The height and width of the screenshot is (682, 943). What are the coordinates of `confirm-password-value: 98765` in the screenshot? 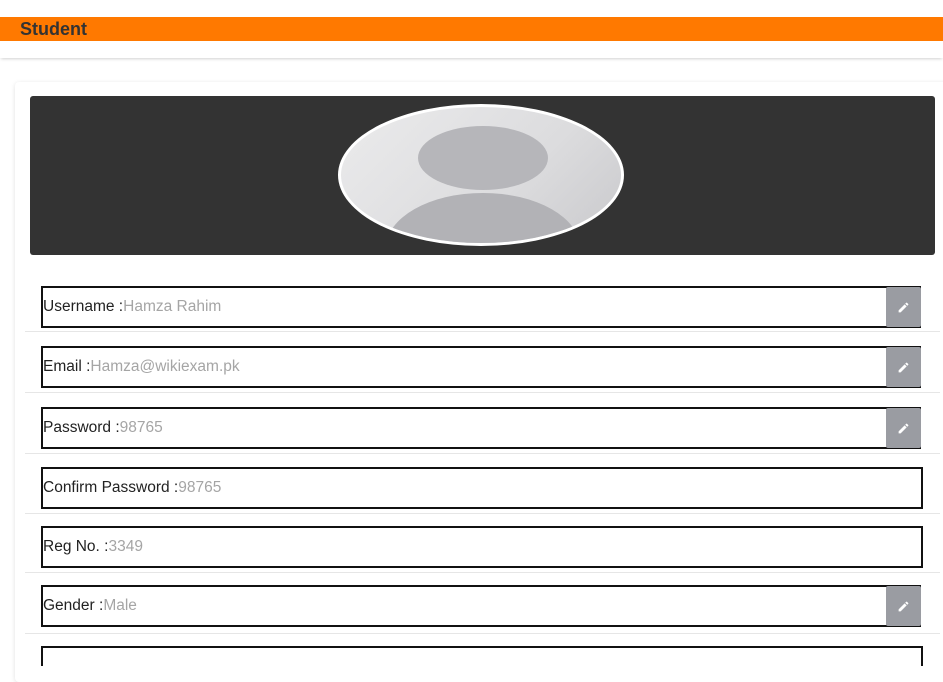 It's located at (200, 487).